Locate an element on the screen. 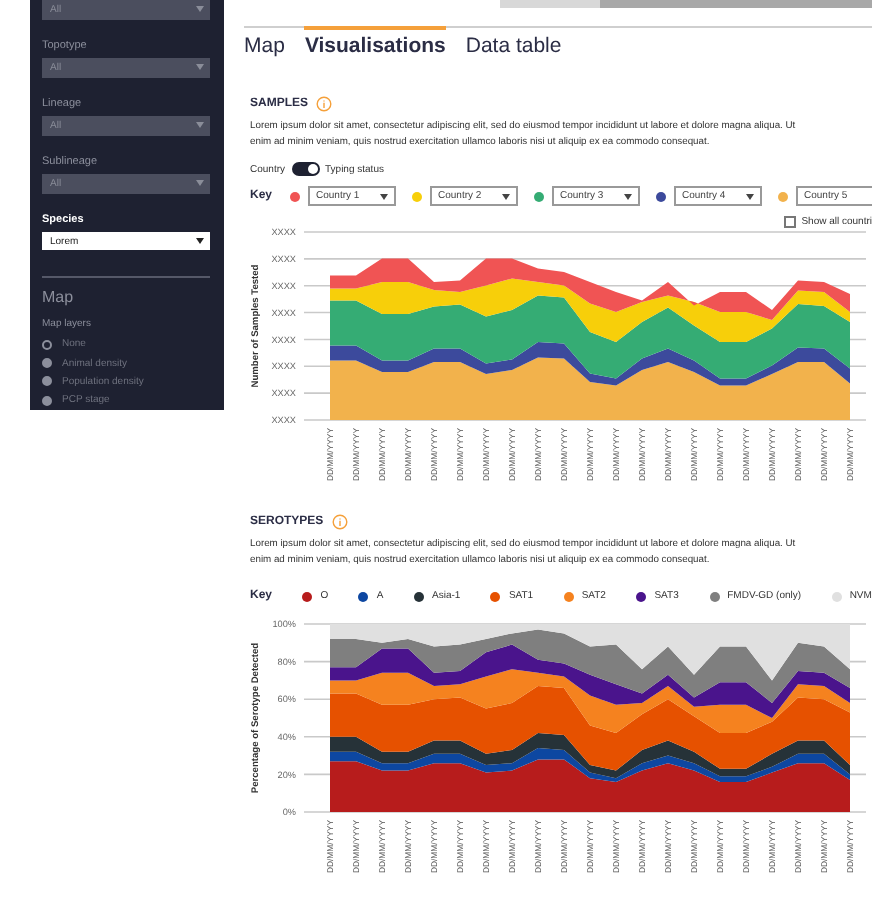 The width and height of the screenshot is (872, 910). scrollbar is located at coordinates (686, 4).